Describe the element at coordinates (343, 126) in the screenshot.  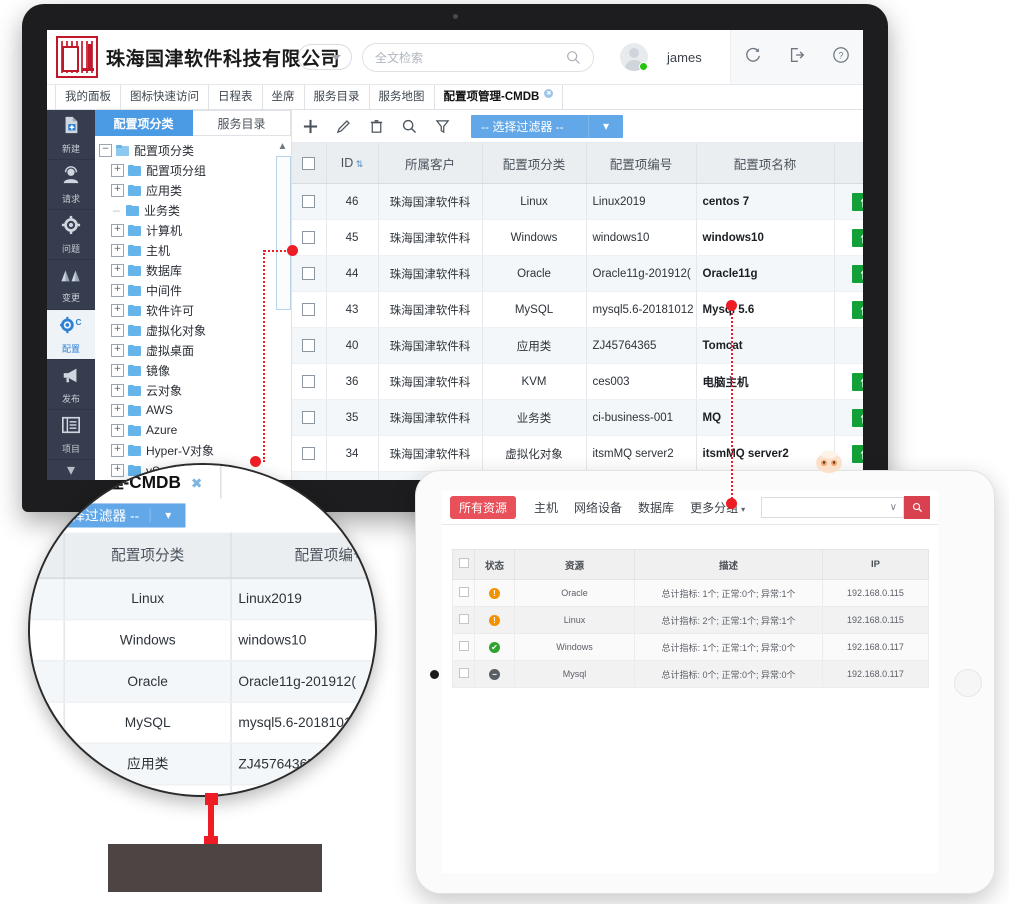
I see `edit-pencil-icon` at that location.